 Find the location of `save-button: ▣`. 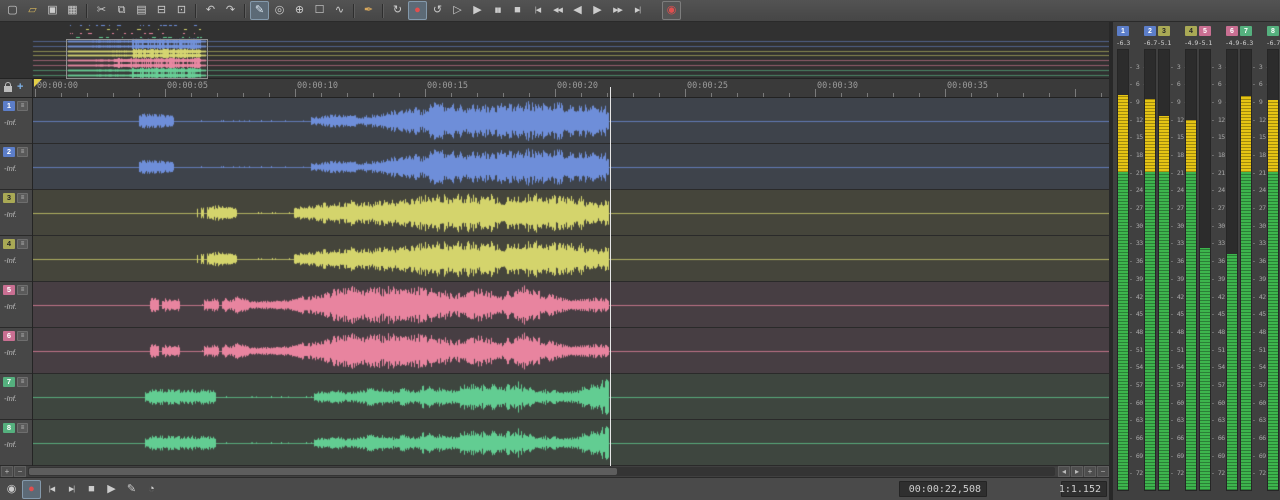

save-button: ▣ is located at coordinates (52, 10).